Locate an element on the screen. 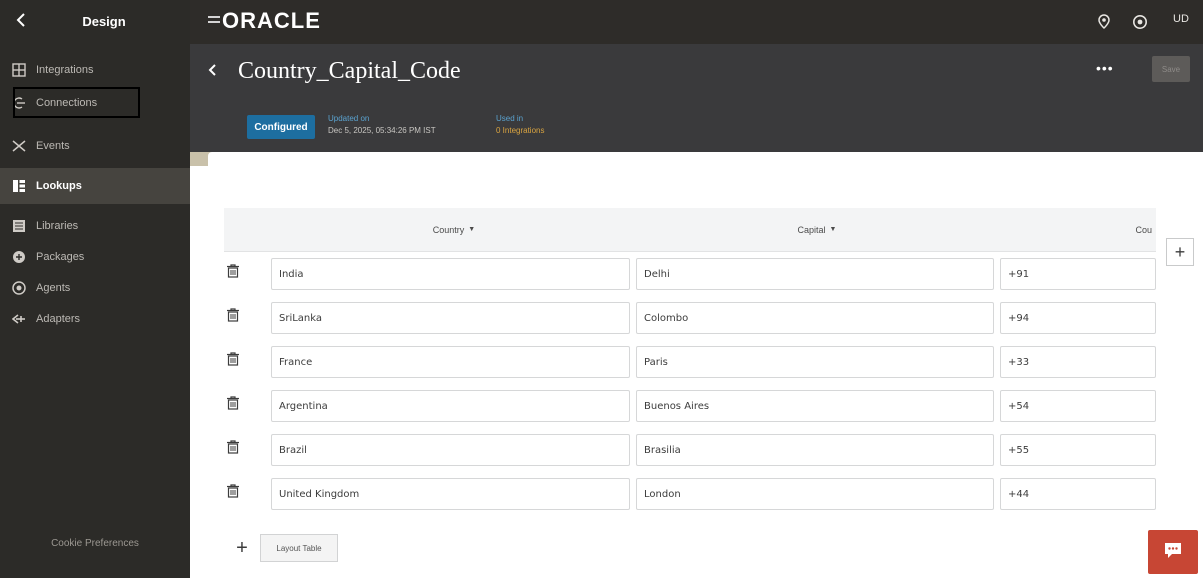  sidebar-item-libraries: Libraries is located at coordinates (95, 226).